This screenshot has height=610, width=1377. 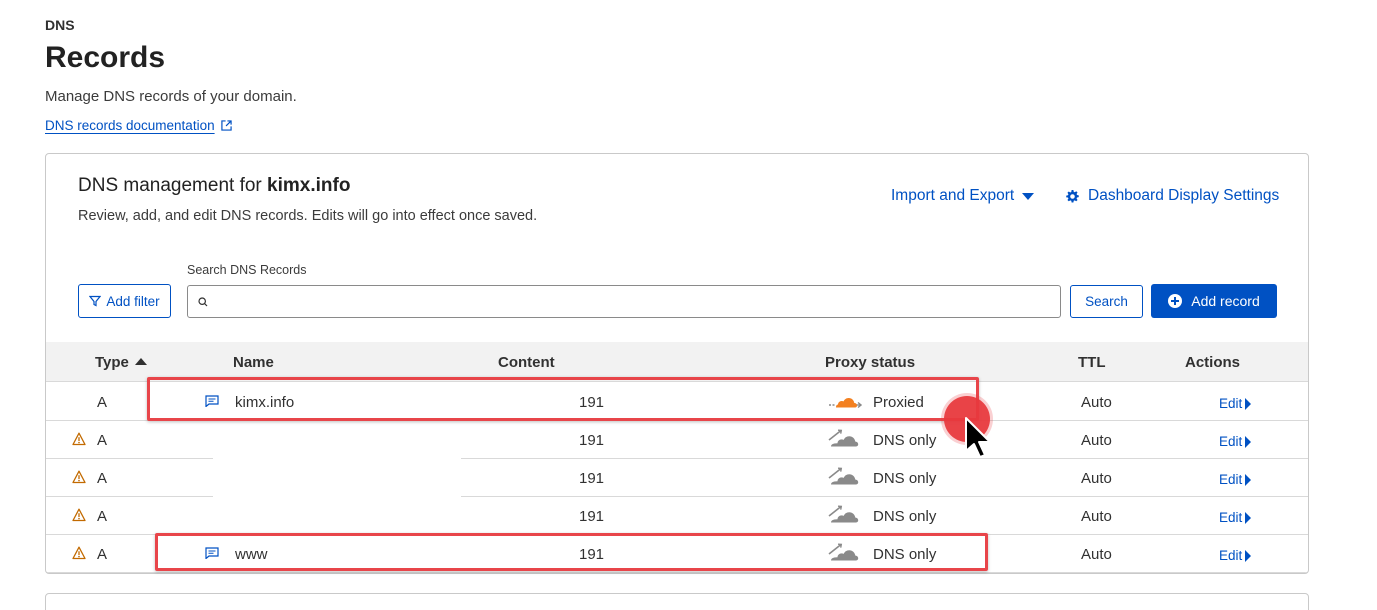 What do you see at coordinates (95, 301) in the screenshot?
I see `filter-icon` at bounding box center [95, 301].